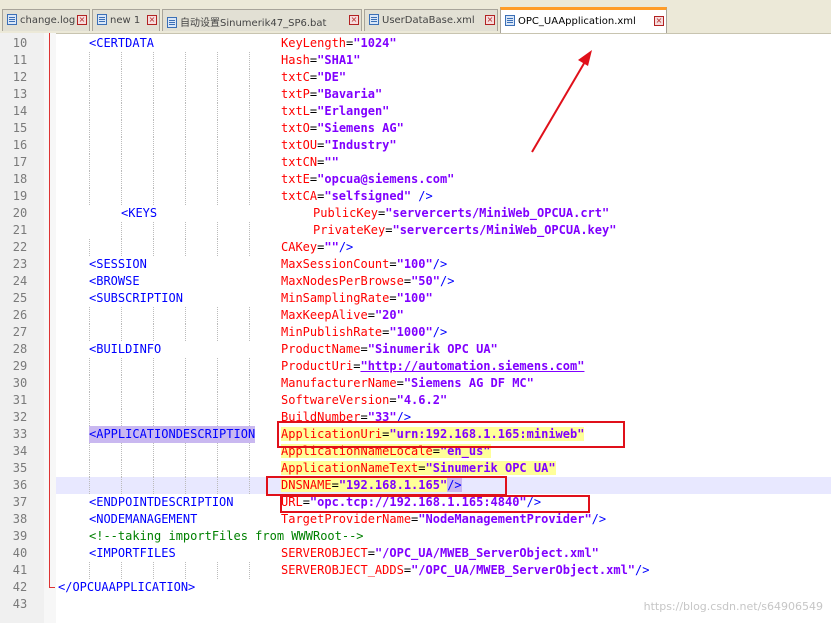 Image resolution: width=831 pixels, height=623 pixels. What do you see at coordinates (559, 106) in the screenshot?
I see `arrow-shaft` at bounding box center [559, 106].